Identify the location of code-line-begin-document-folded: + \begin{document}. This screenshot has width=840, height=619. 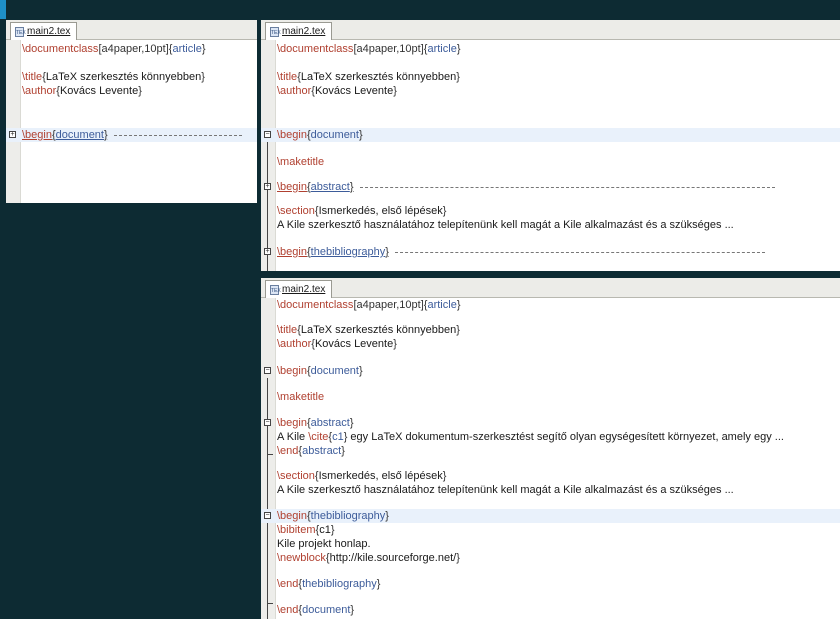
(131, 135).